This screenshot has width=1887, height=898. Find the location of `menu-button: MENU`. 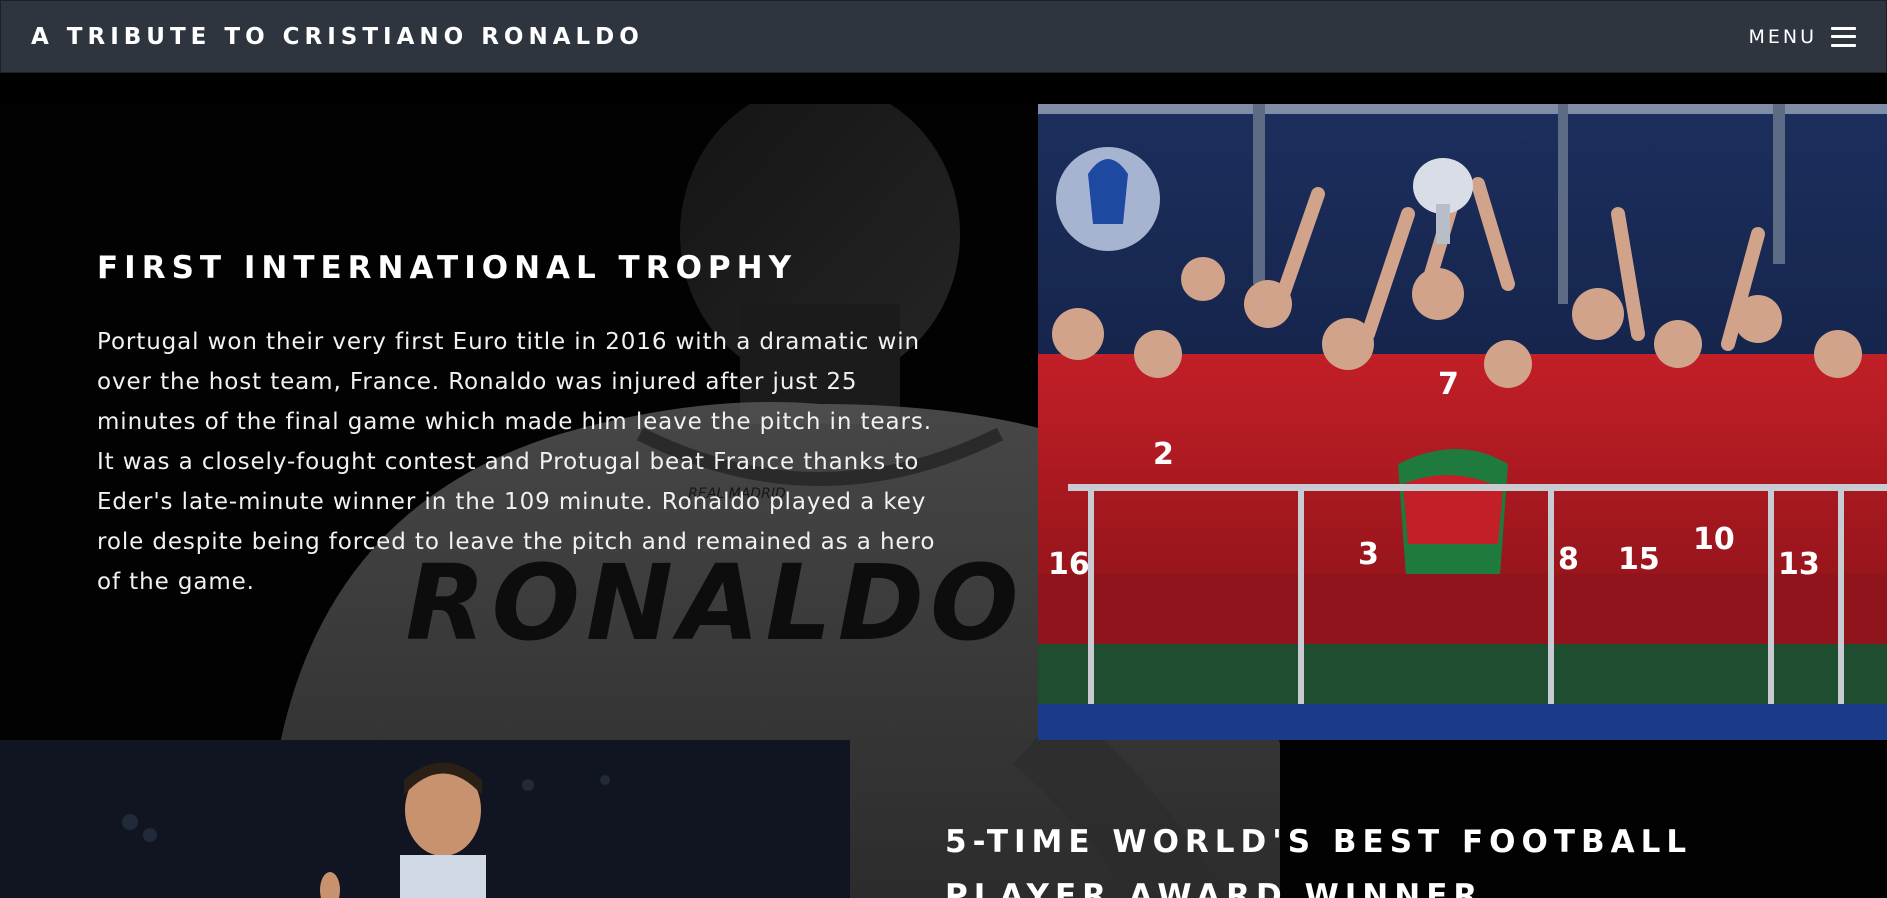

menu-button: MENU is located at coordinates (1802, 37).